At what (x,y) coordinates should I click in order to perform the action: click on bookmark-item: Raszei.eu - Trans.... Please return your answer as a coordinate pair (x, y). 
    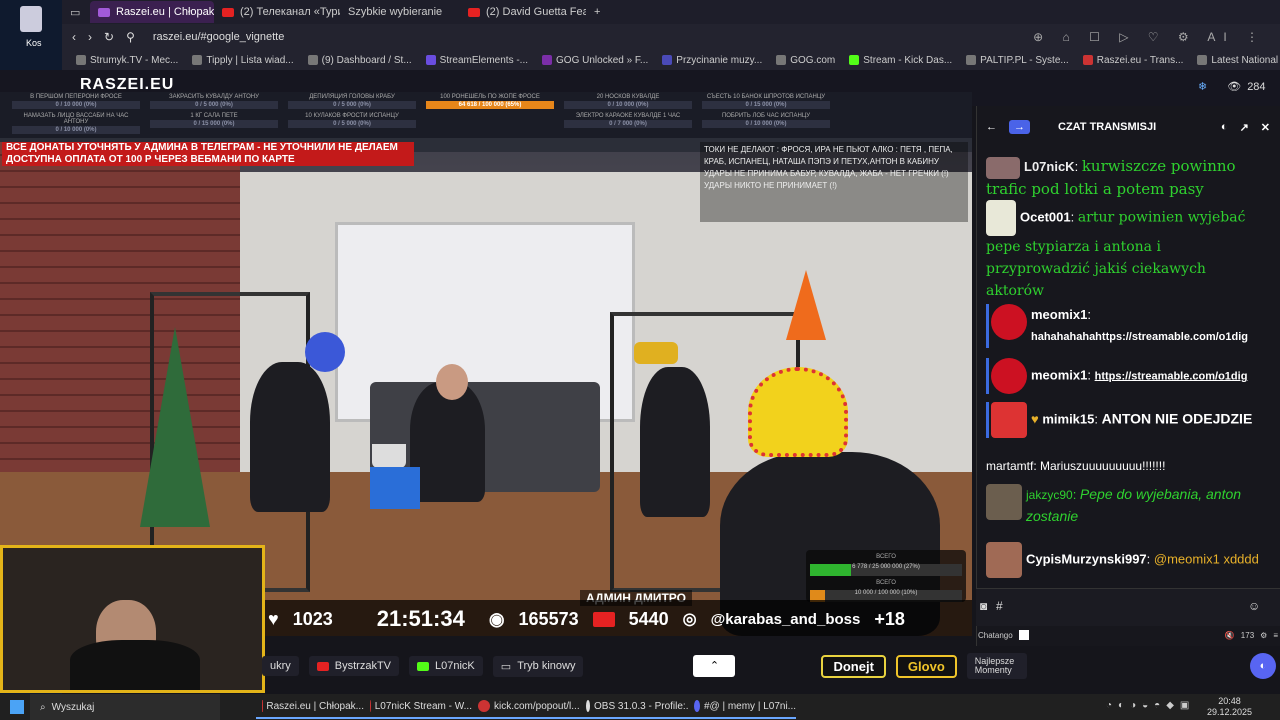
    Looking at the image, I should click on (1132, 60).